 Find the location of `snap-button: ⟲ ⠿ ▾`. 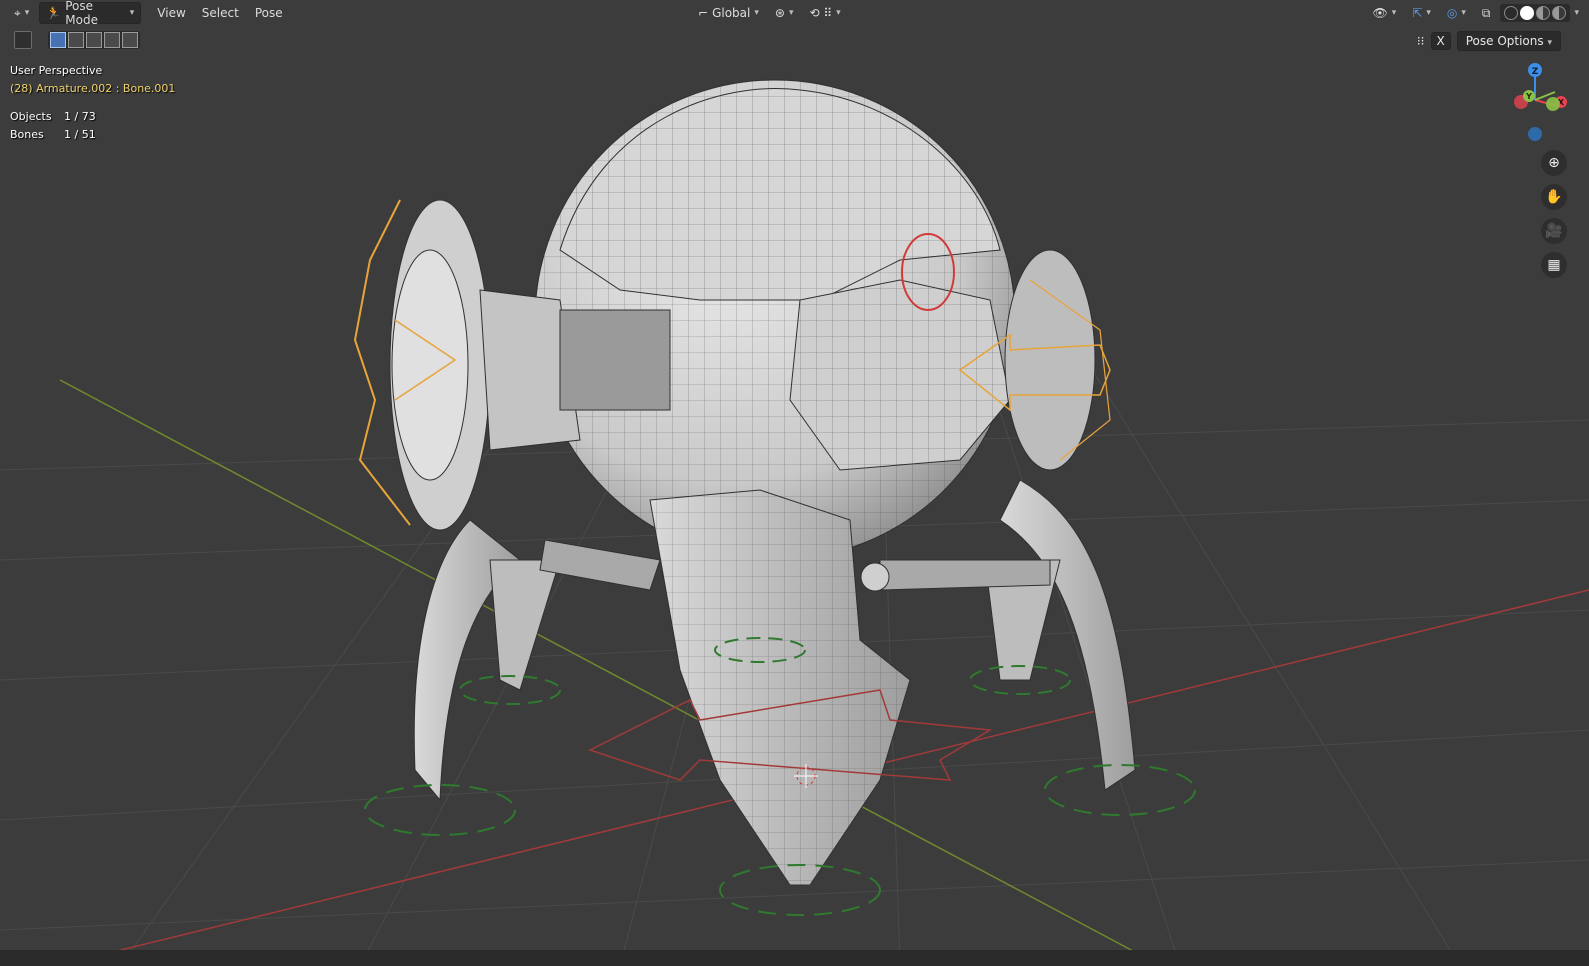

snap-button: ⟲ ⠿ ▾ is located at coordinates (824, 13).